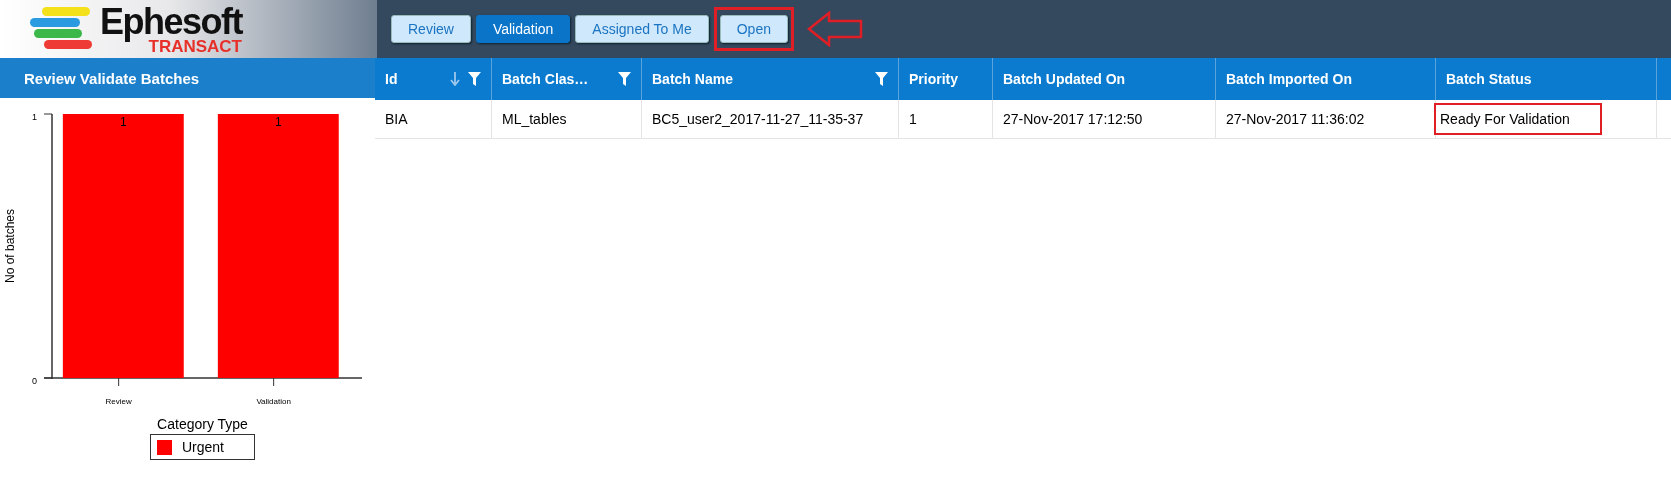  What do you see at coordinates (1289, 79) in the screenshot?
I see `column-title: Batch Imported On` at bounding box center [1289, 79].